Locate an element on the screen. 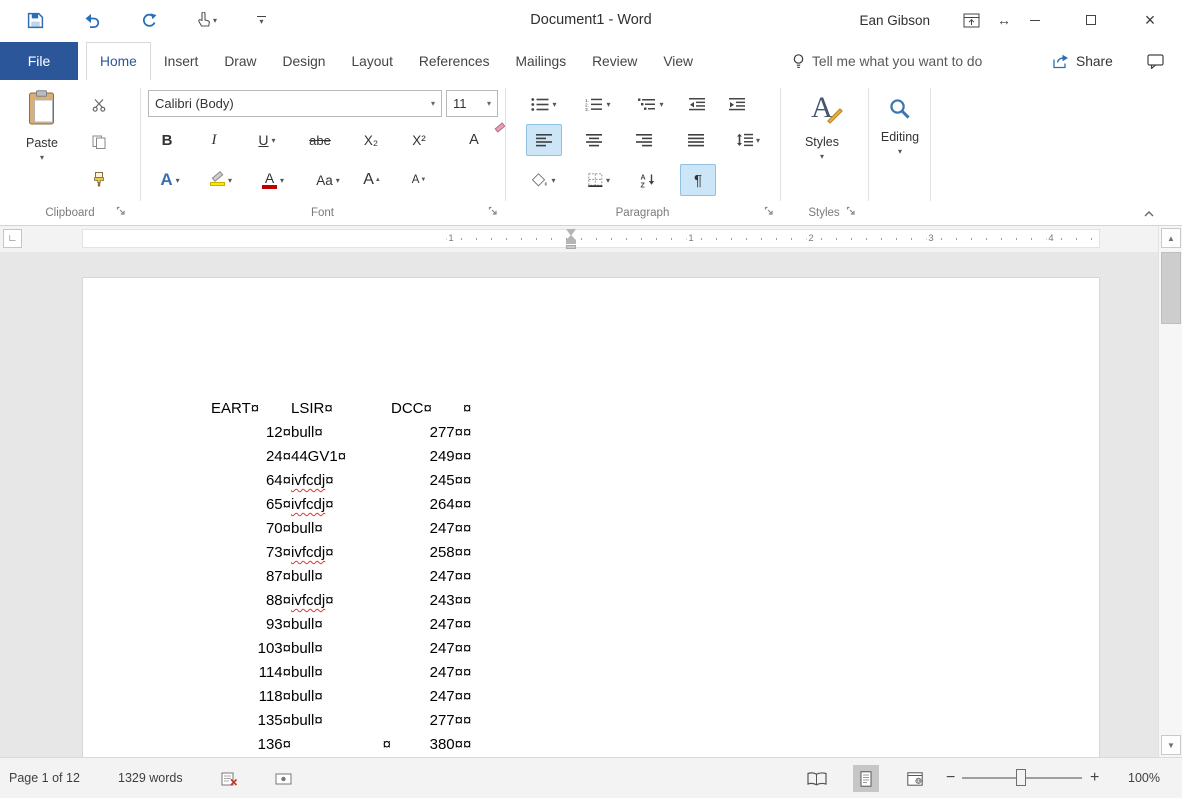 This screenshot has width=1182, height=798. highlighter-icon is located at coordinates (217, 178).